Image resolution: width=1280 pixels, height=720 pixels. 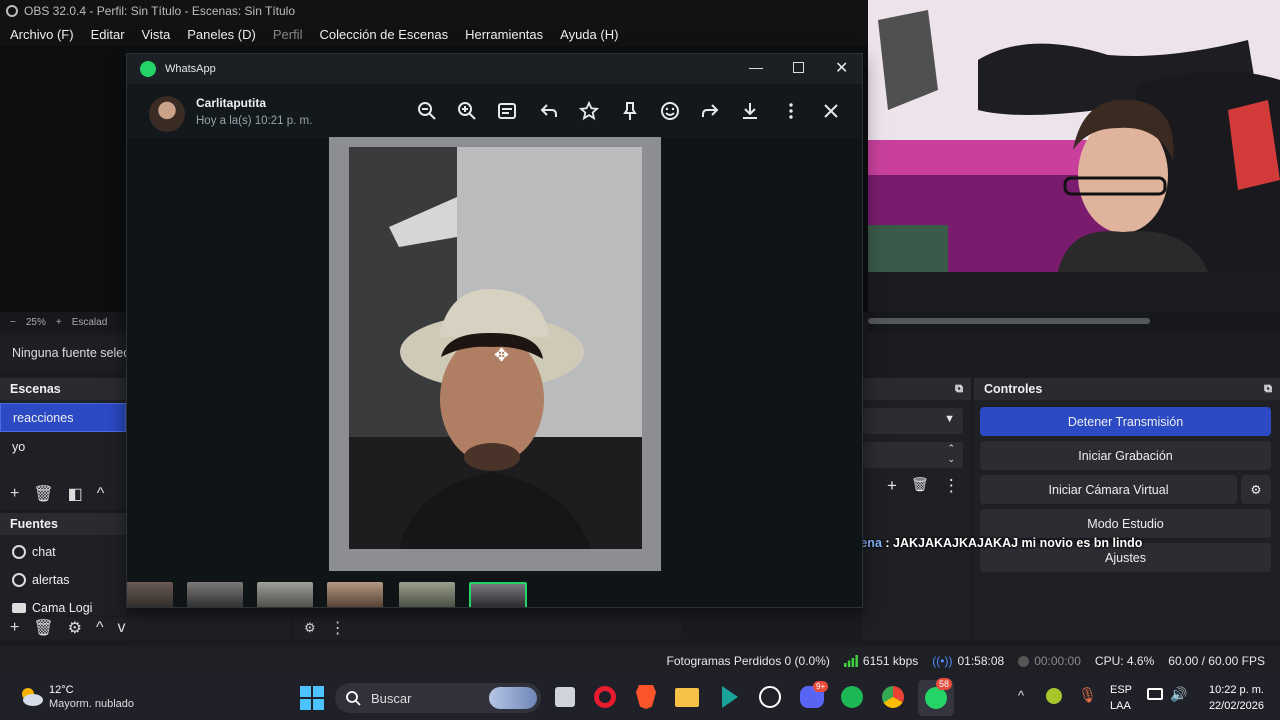 I want to click on scene-filter-icon: ◧, so click(x=75, y=494).